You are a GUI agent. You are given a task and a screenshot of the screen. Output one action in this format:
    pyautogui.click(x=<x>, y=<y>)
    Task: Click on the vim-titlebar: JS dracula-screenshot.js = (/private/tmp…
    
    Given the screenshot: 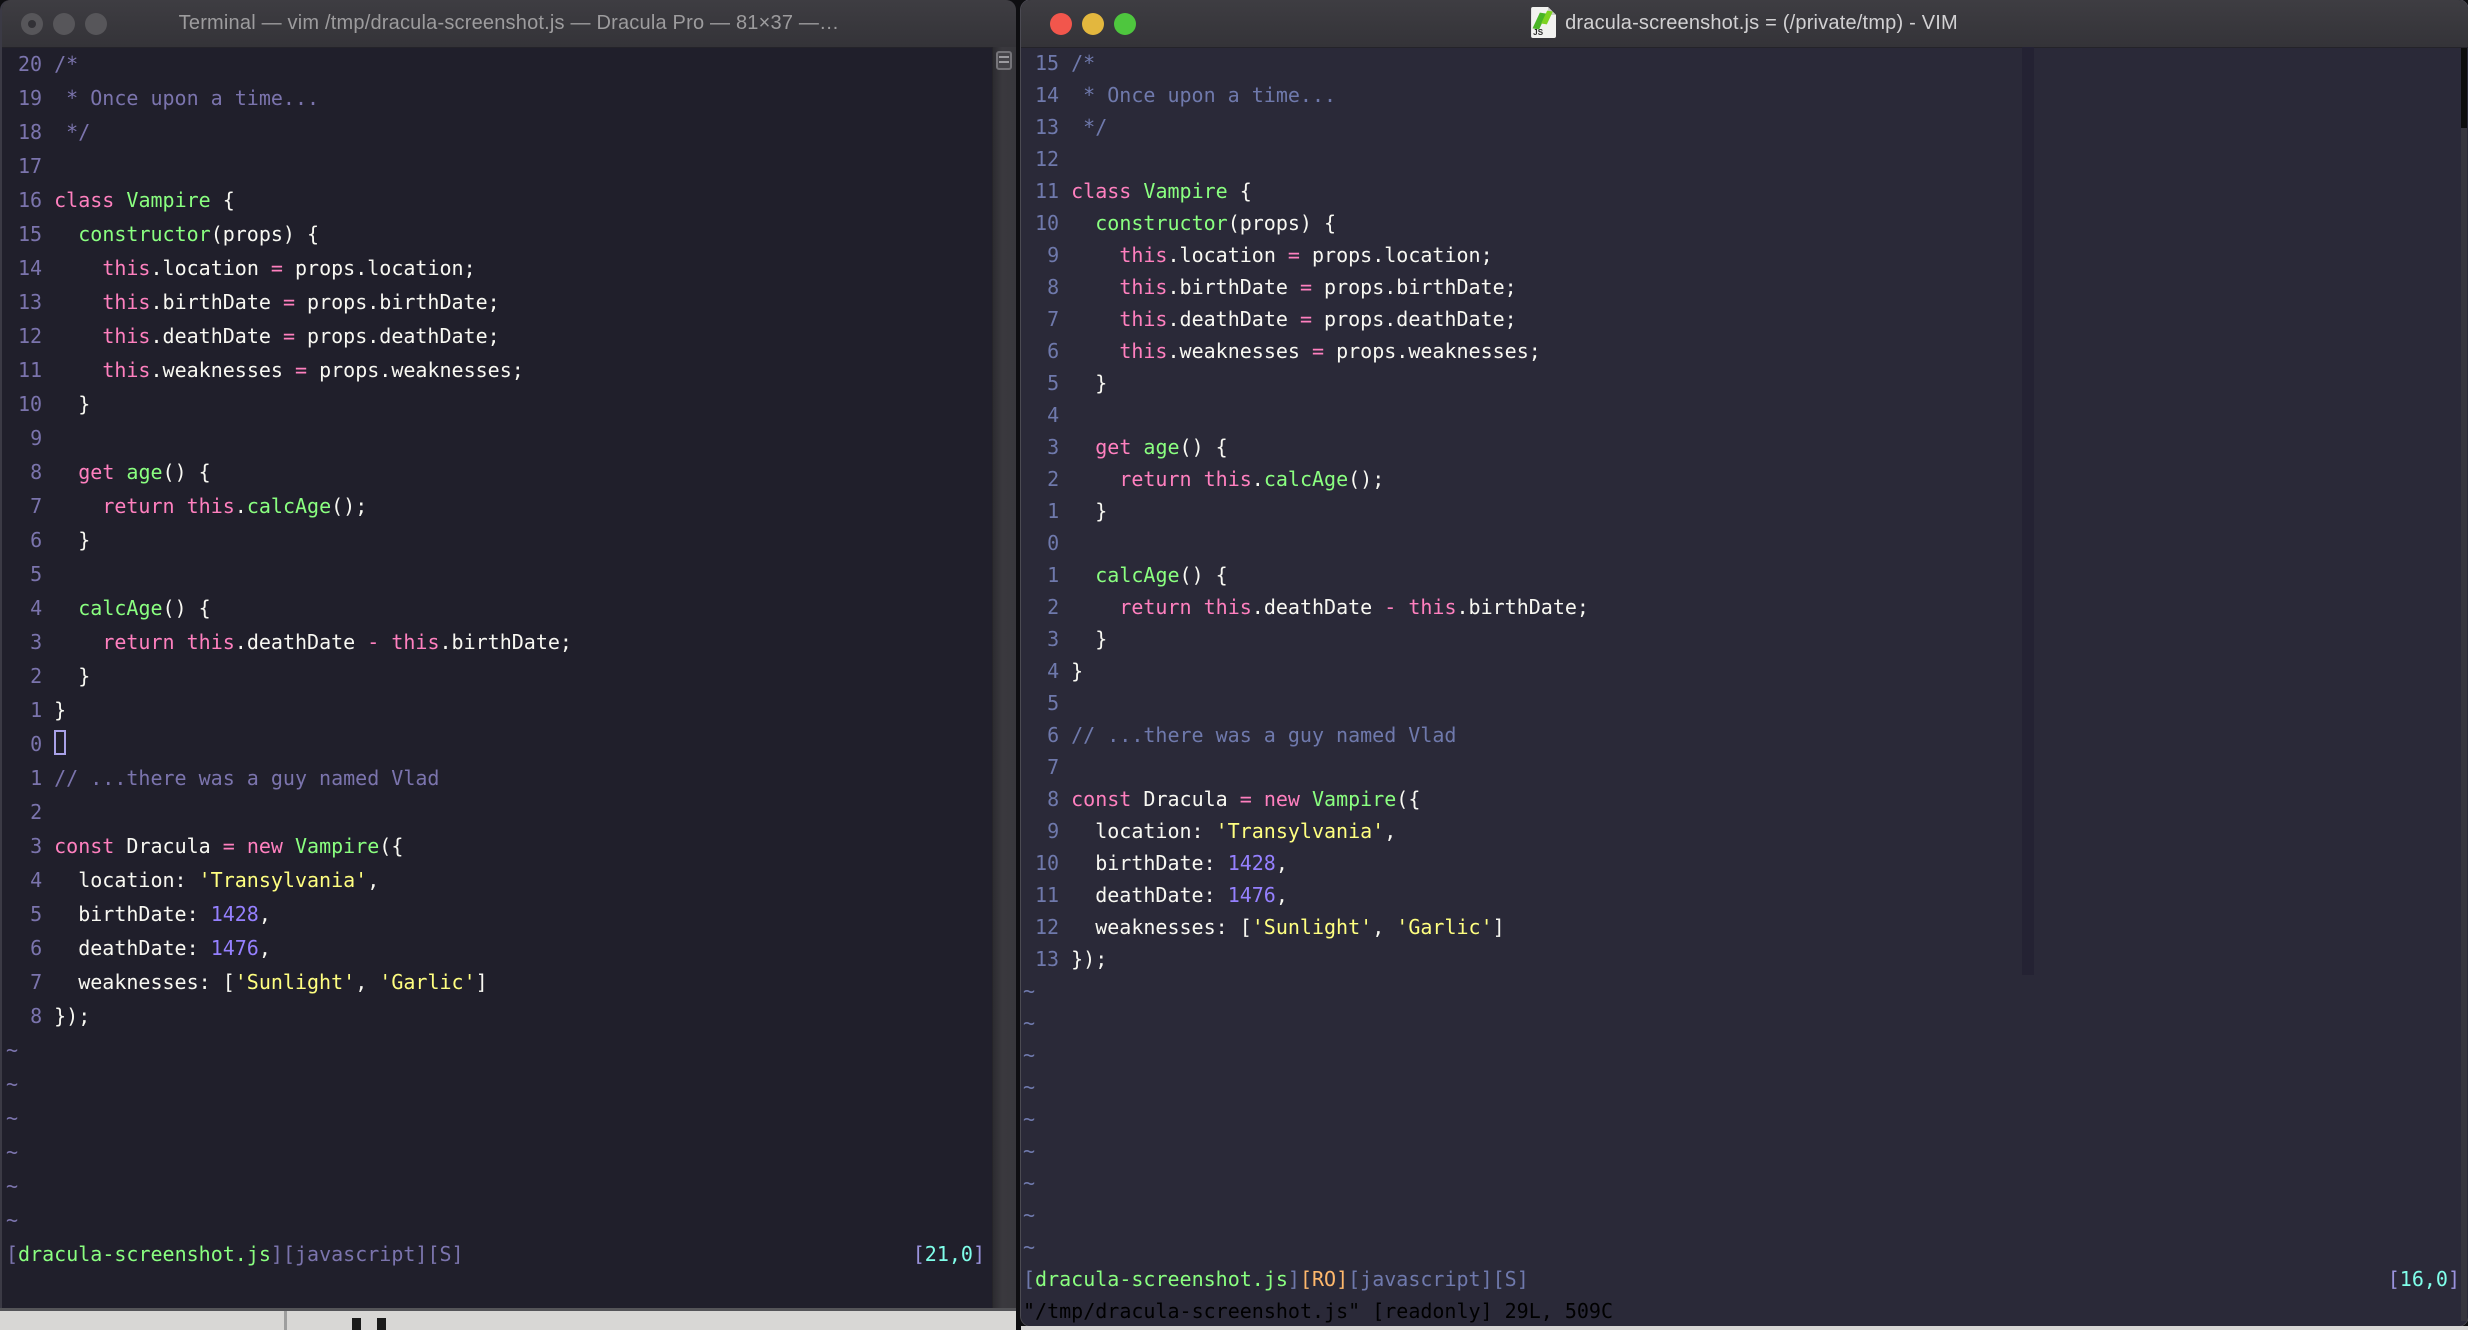 What is the action you would take?
    pyautogui.click(x=1744, y=24)
    